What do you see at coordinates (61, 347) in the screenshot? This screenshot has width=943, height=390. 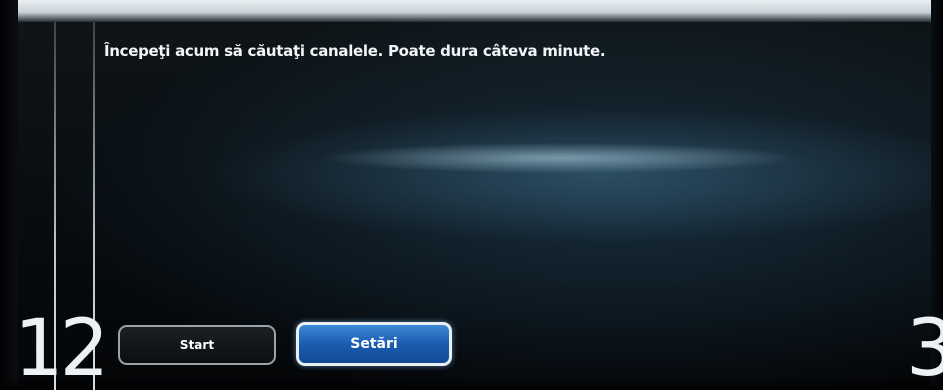 I see `previous-step-number: 12` at bounding box center [61, 347].